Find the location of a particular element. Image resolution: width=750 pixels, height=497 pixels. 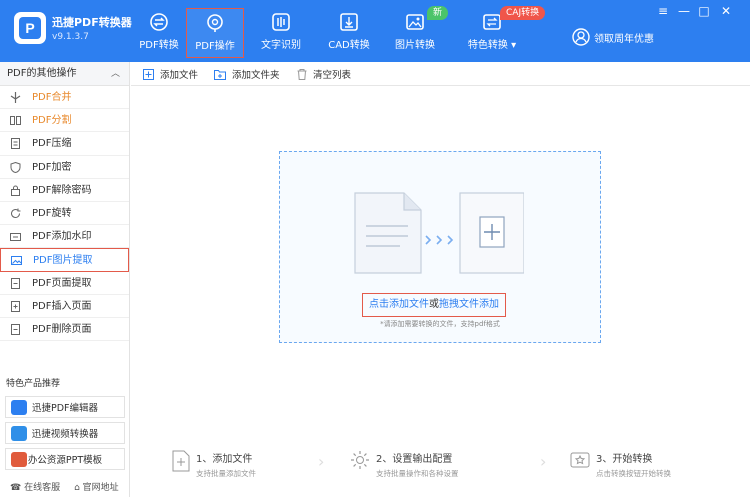

nav-label: 图片转换 is located at coordinates (415, 45).